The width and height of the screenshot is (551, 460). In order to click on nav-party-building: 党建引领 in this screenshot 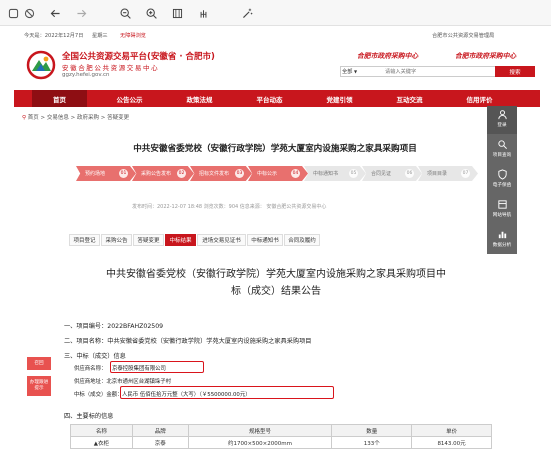, I will do `click(339, 98)`.